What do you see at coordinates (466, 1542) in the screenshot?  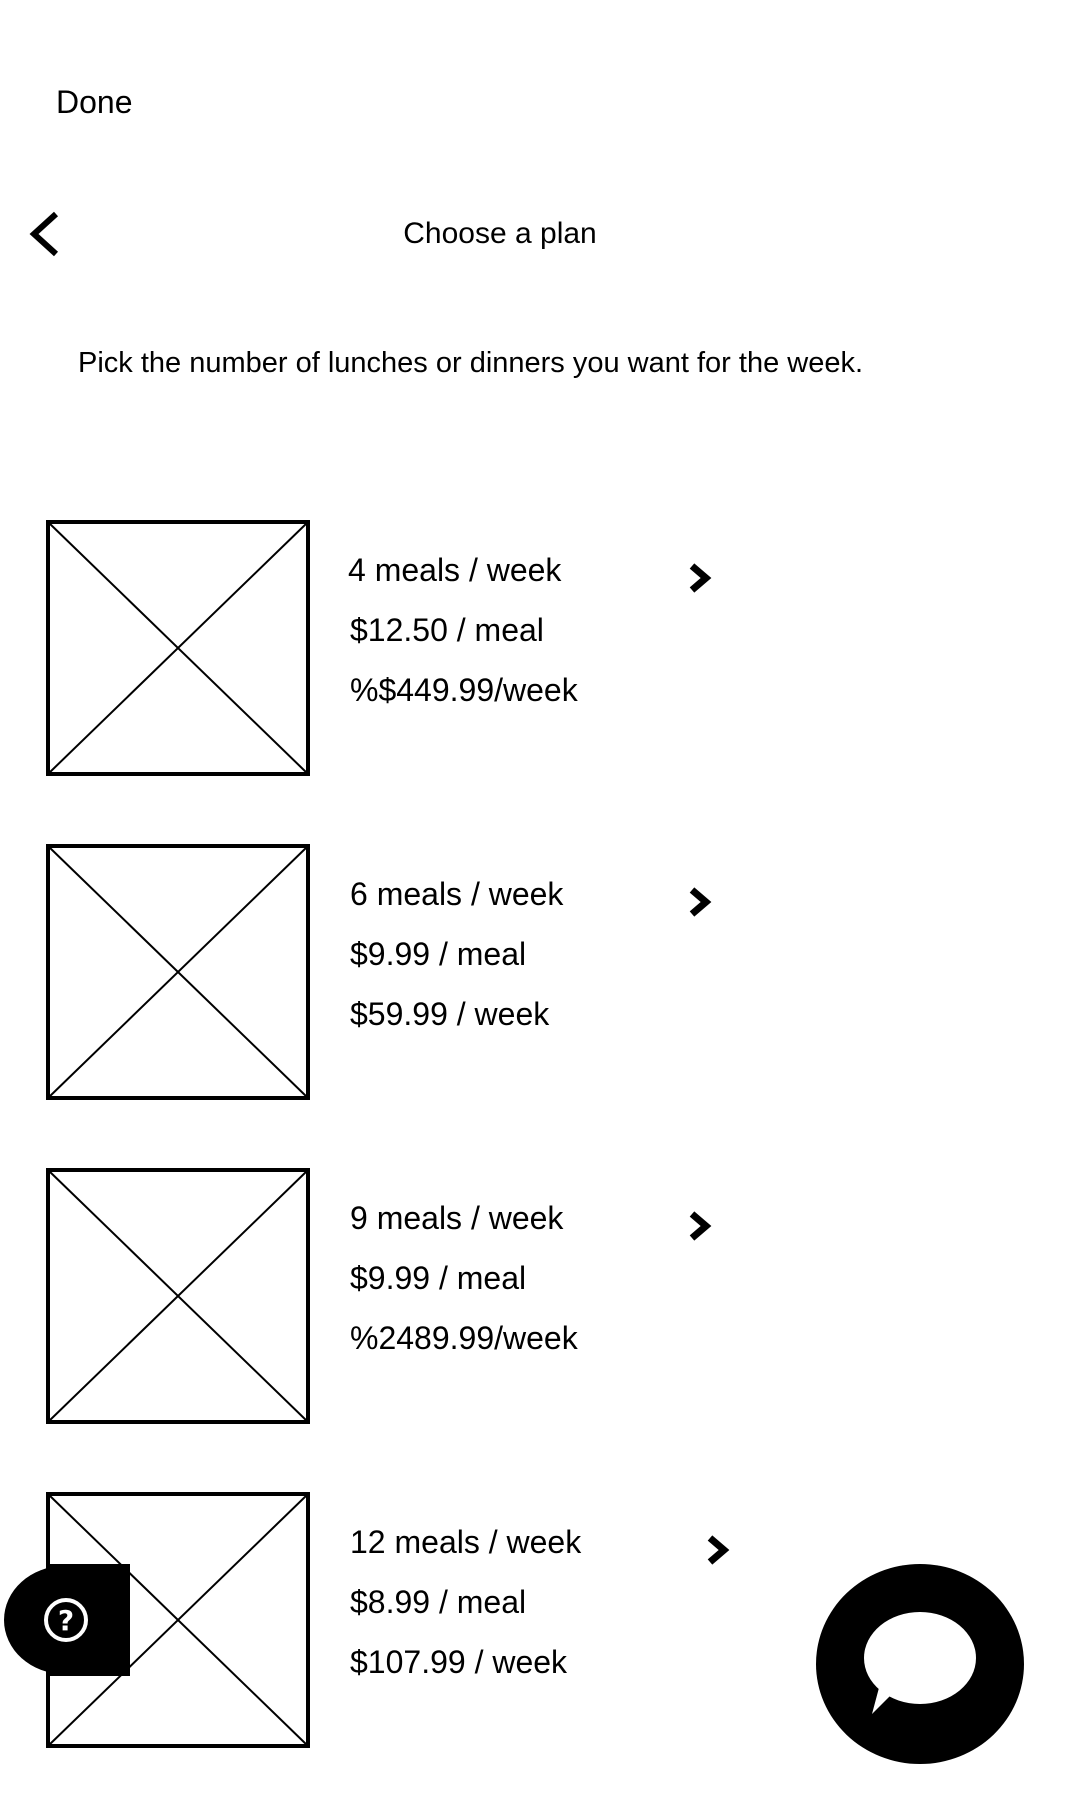 I see `plan-meals-count: 12 meals / week` at bounding box center [466, 1542].